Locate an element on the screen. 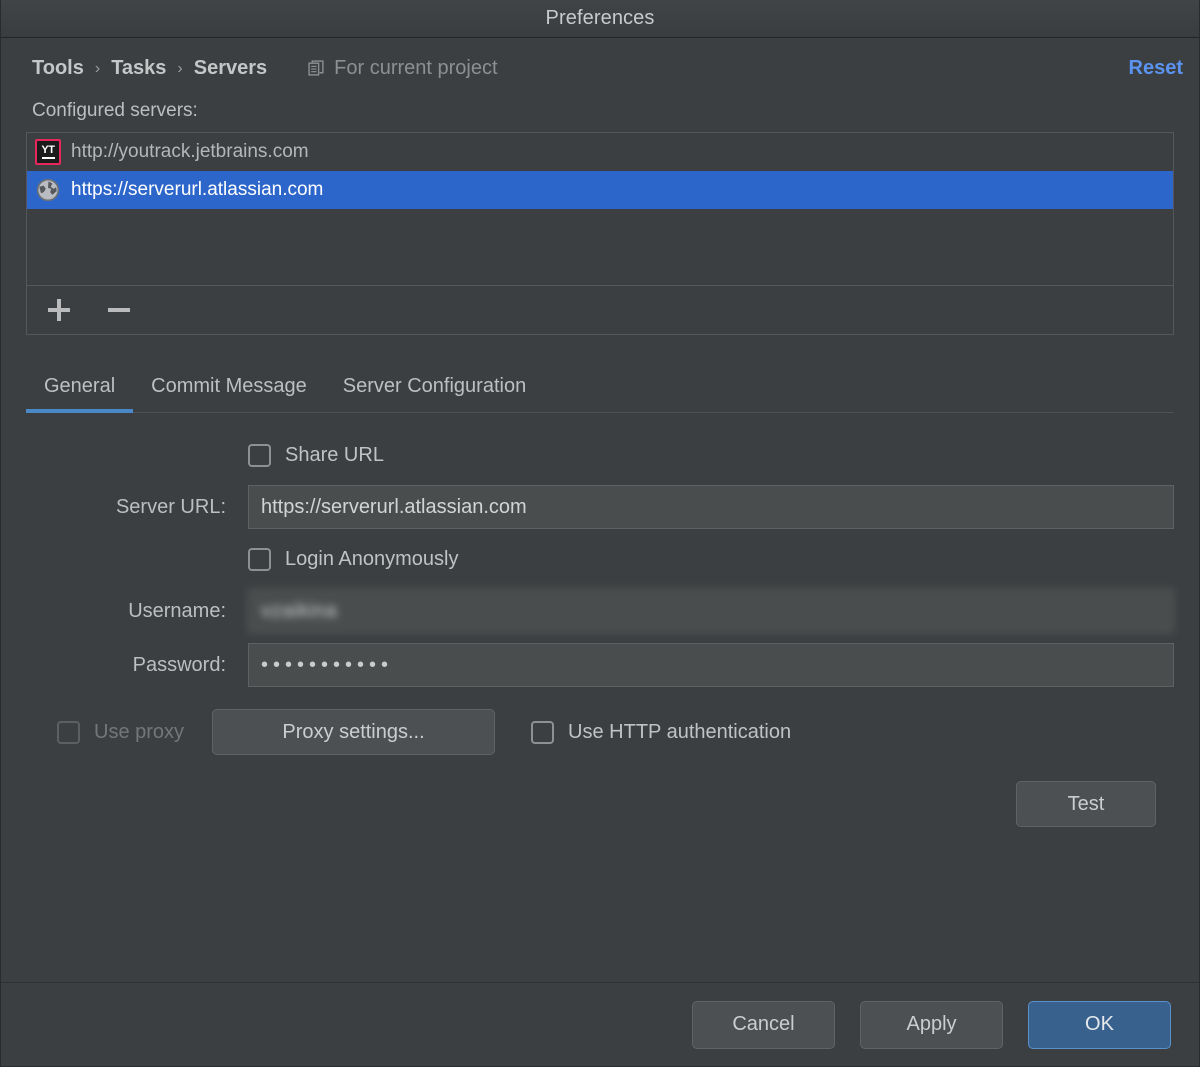 The width and height of the screenshot is (1200, 1067). share-url-row: Share URL is located at coordinates (600, 455).